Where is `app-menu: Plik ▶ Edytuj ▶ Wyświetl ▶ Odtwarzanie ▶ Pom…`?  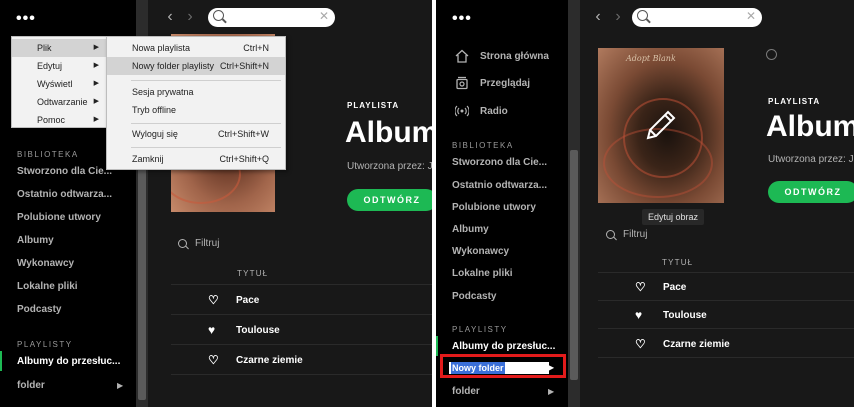
app-menu: Plik ▶ Edytuj ▶ Wyświetl ▶ Odtwarzanie ▶ Pom… is located at coordinates (59, 82).